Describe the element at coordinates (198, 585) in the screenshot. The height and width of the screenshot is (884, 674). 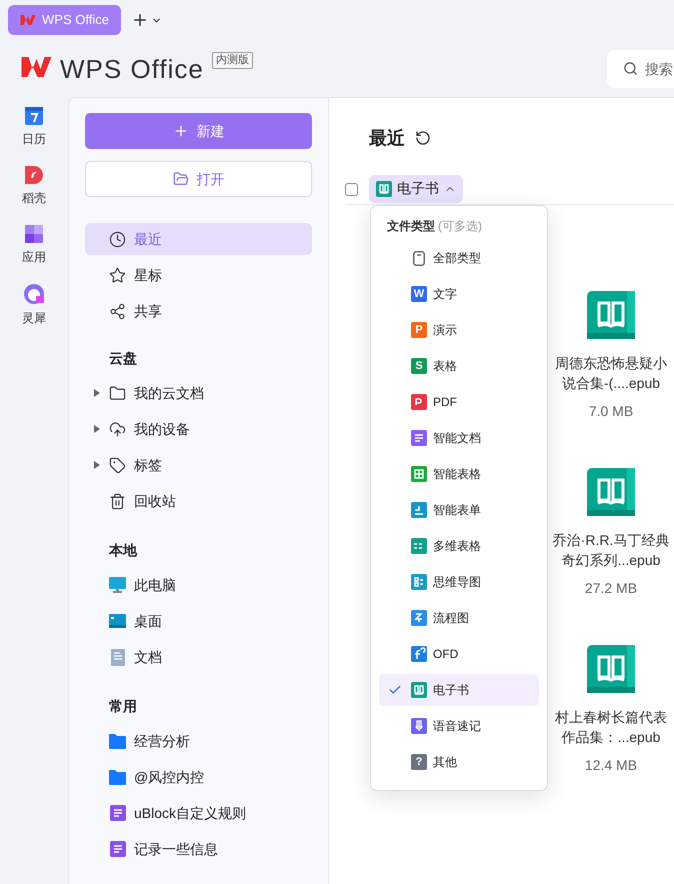
I see `sidebar-item: 此电脑` at that location.